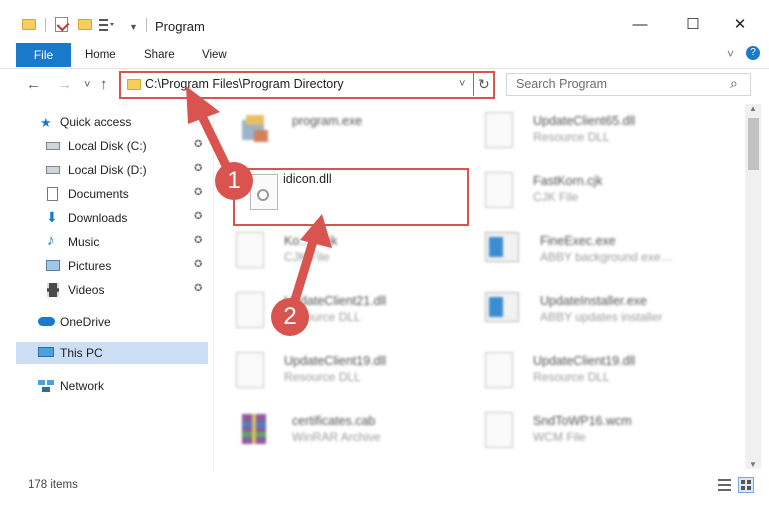 Image resolution: width=769 pixels, height=507 pixels. I want to click on arrow-1-head, so click(203, 105).